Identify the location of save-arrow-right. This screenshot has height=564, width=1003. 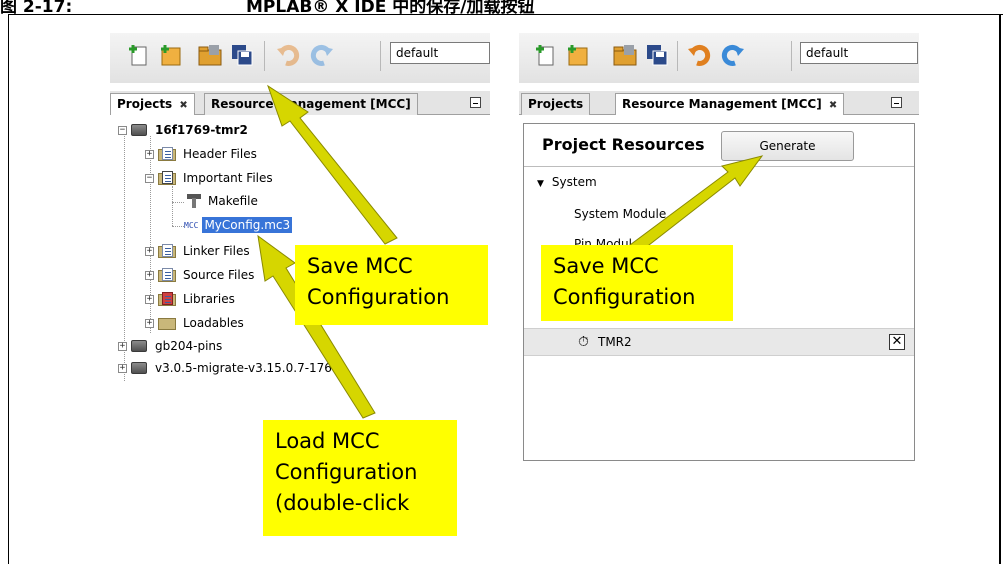
(696, 204).